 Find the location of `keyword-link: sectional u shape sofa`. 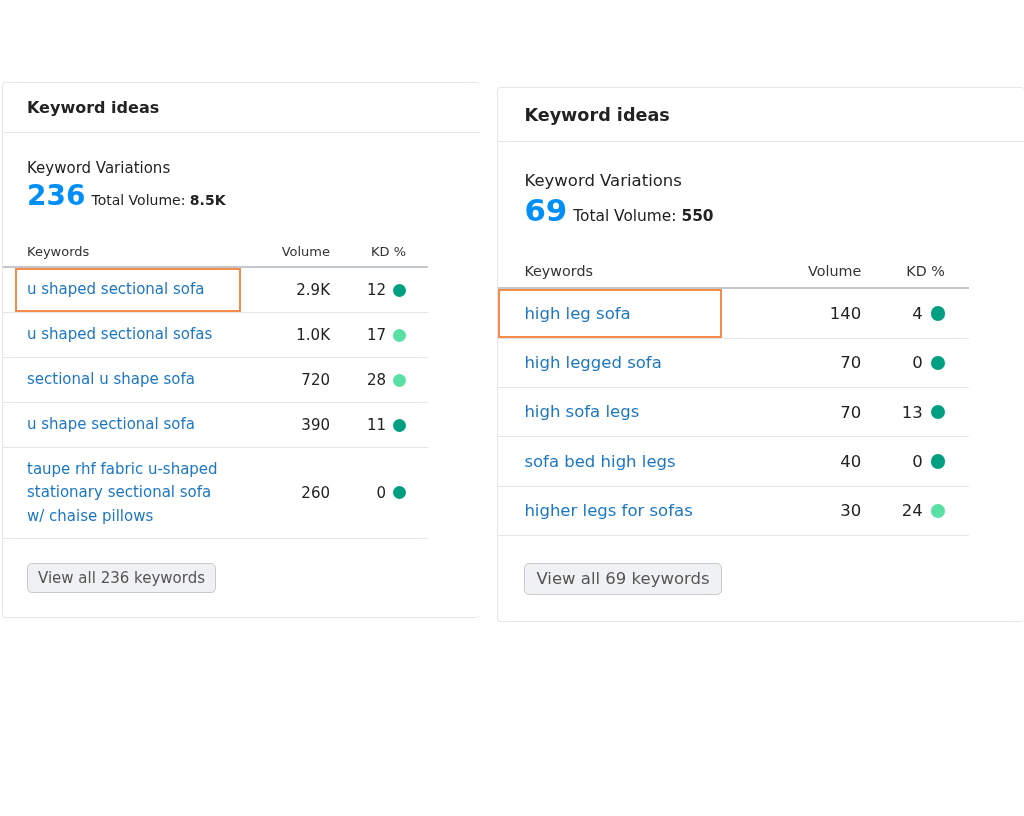

keyword-link: sectional u shape sofa is located at coordinates (133, 380).